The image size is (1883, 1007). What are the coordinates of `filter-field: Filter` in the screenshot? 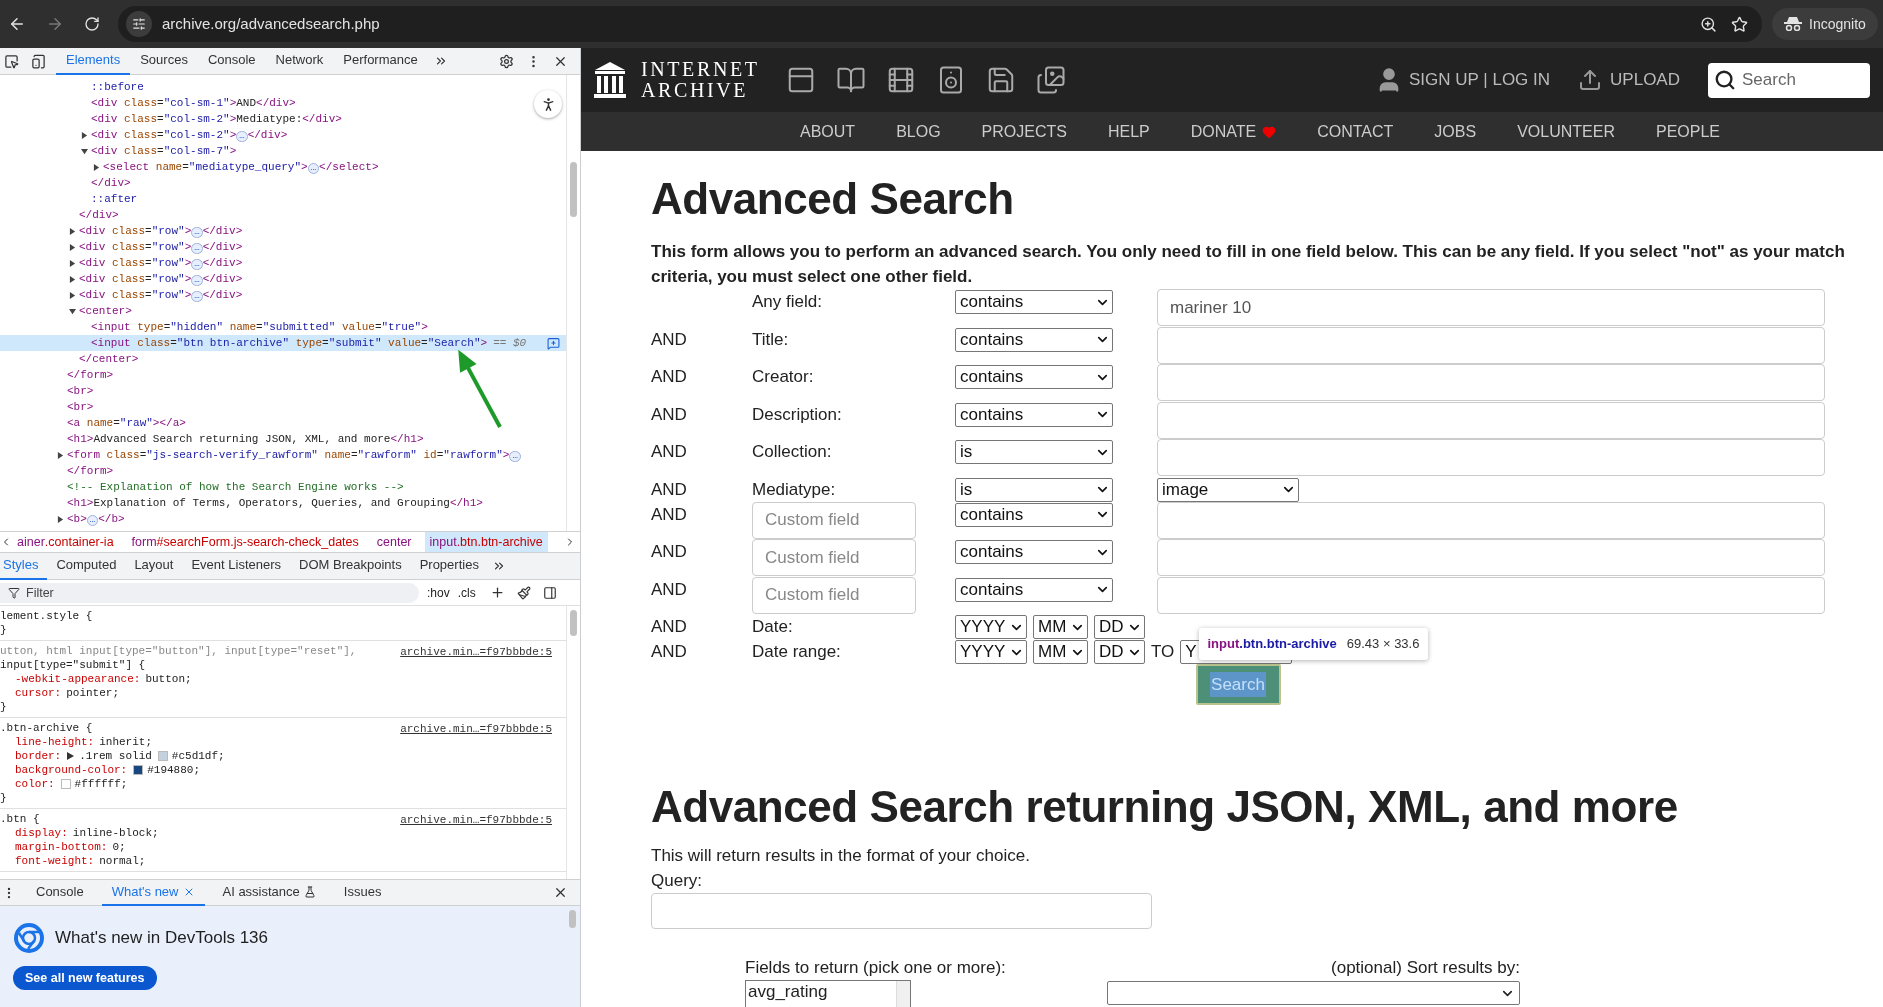 It's located at (209, 592).